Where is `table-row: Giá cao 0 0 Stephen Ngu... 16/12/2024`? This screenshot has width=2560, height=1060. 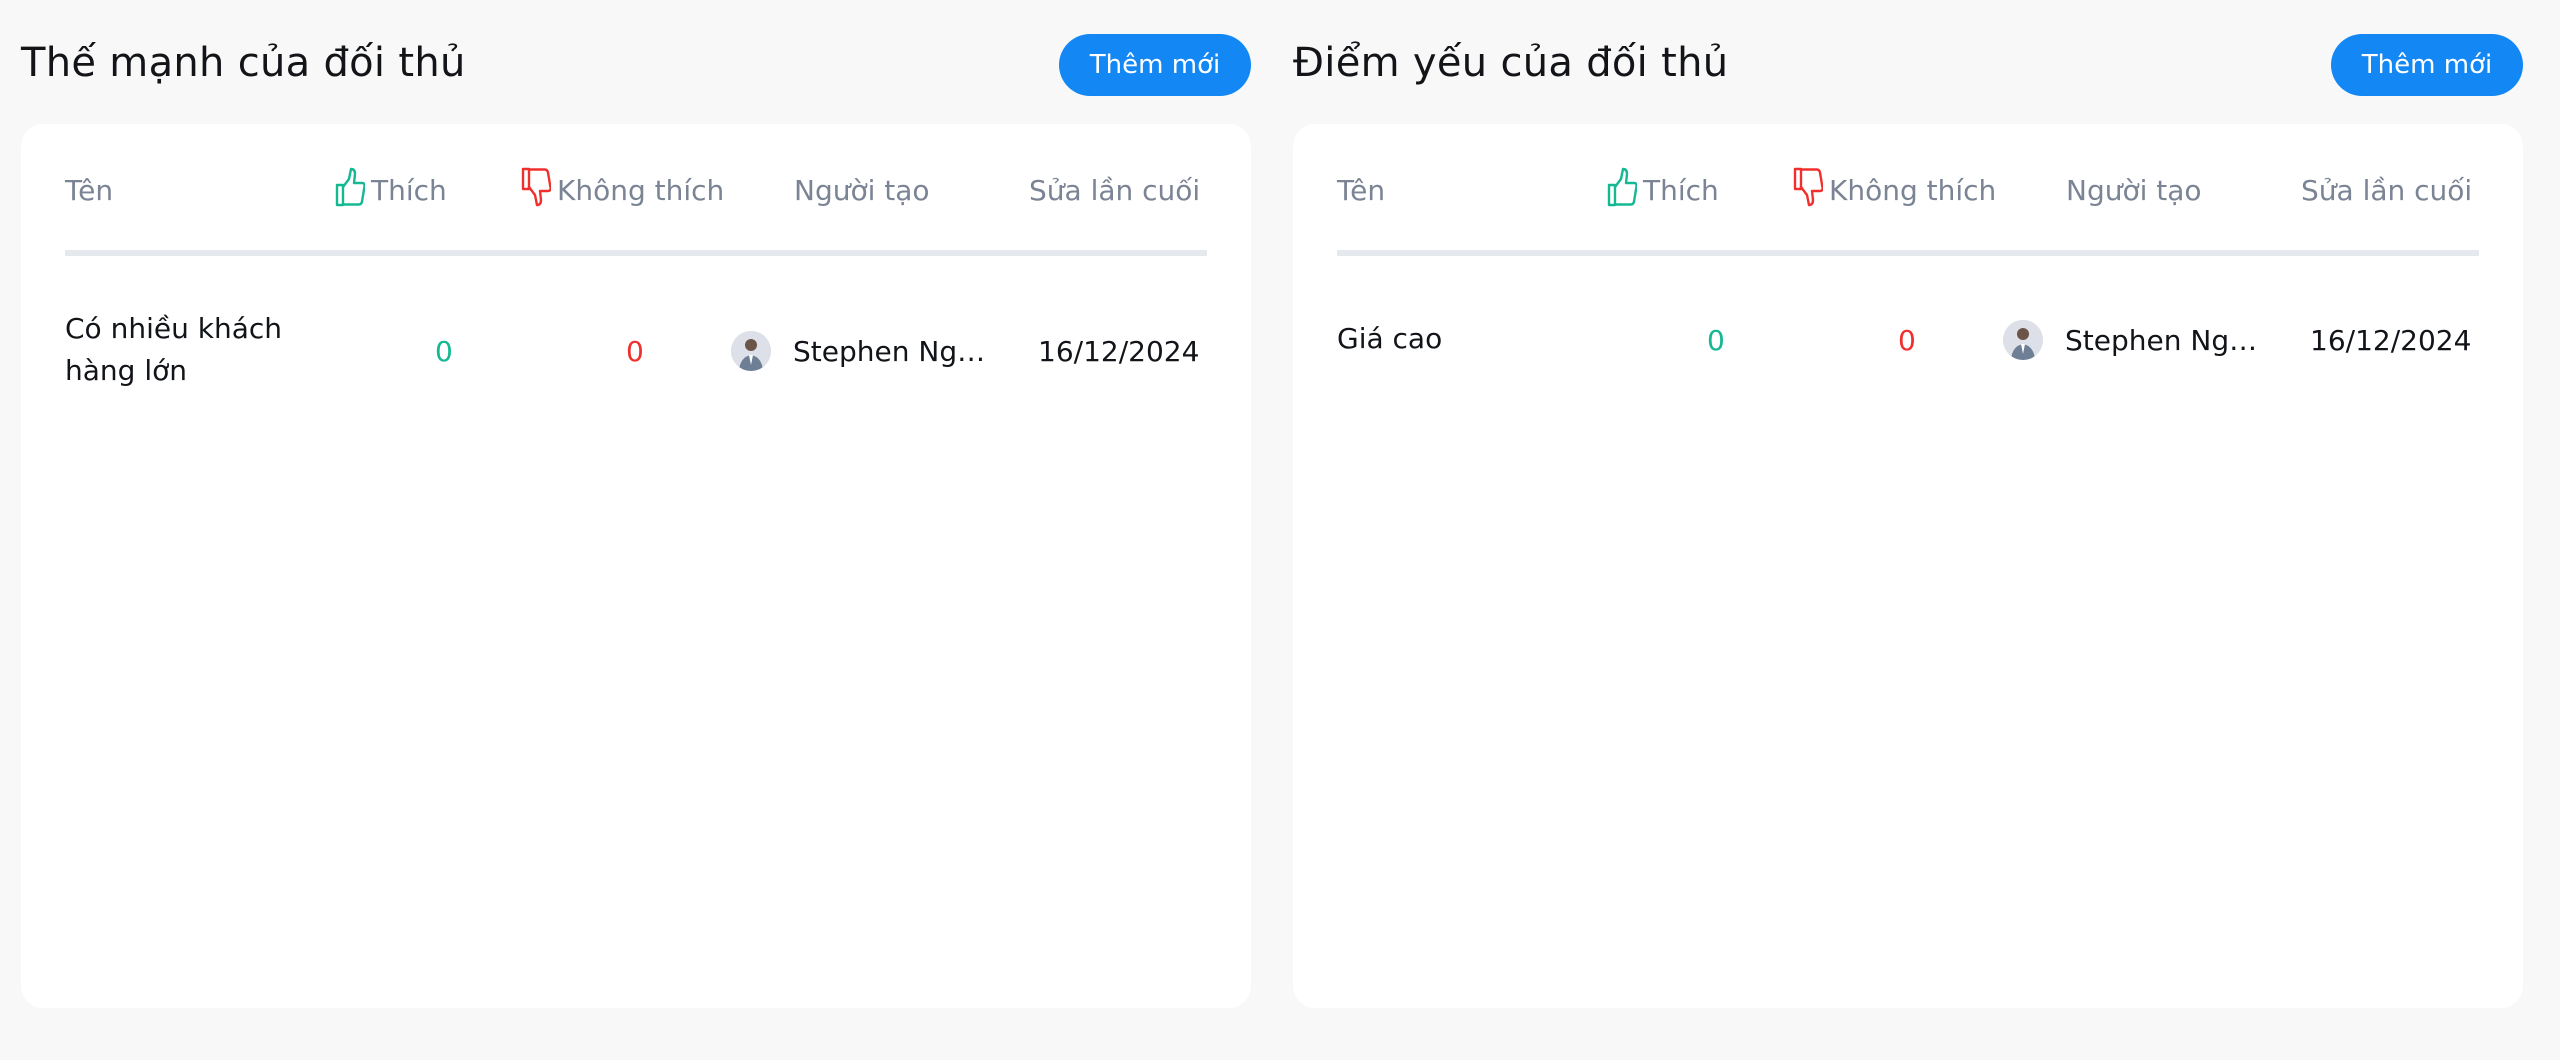
table-row: Giá cao 0 0 Stephen Ngu... 16/12/2024 is located at coordinates (1908, 340).